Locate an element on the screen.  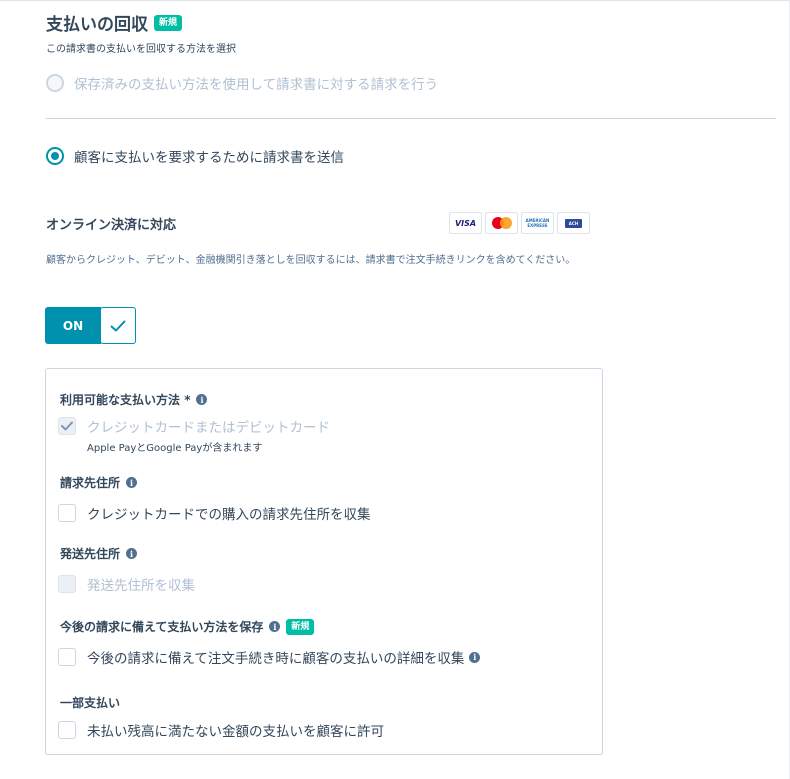
top-border is located at coordinates (395, 0).